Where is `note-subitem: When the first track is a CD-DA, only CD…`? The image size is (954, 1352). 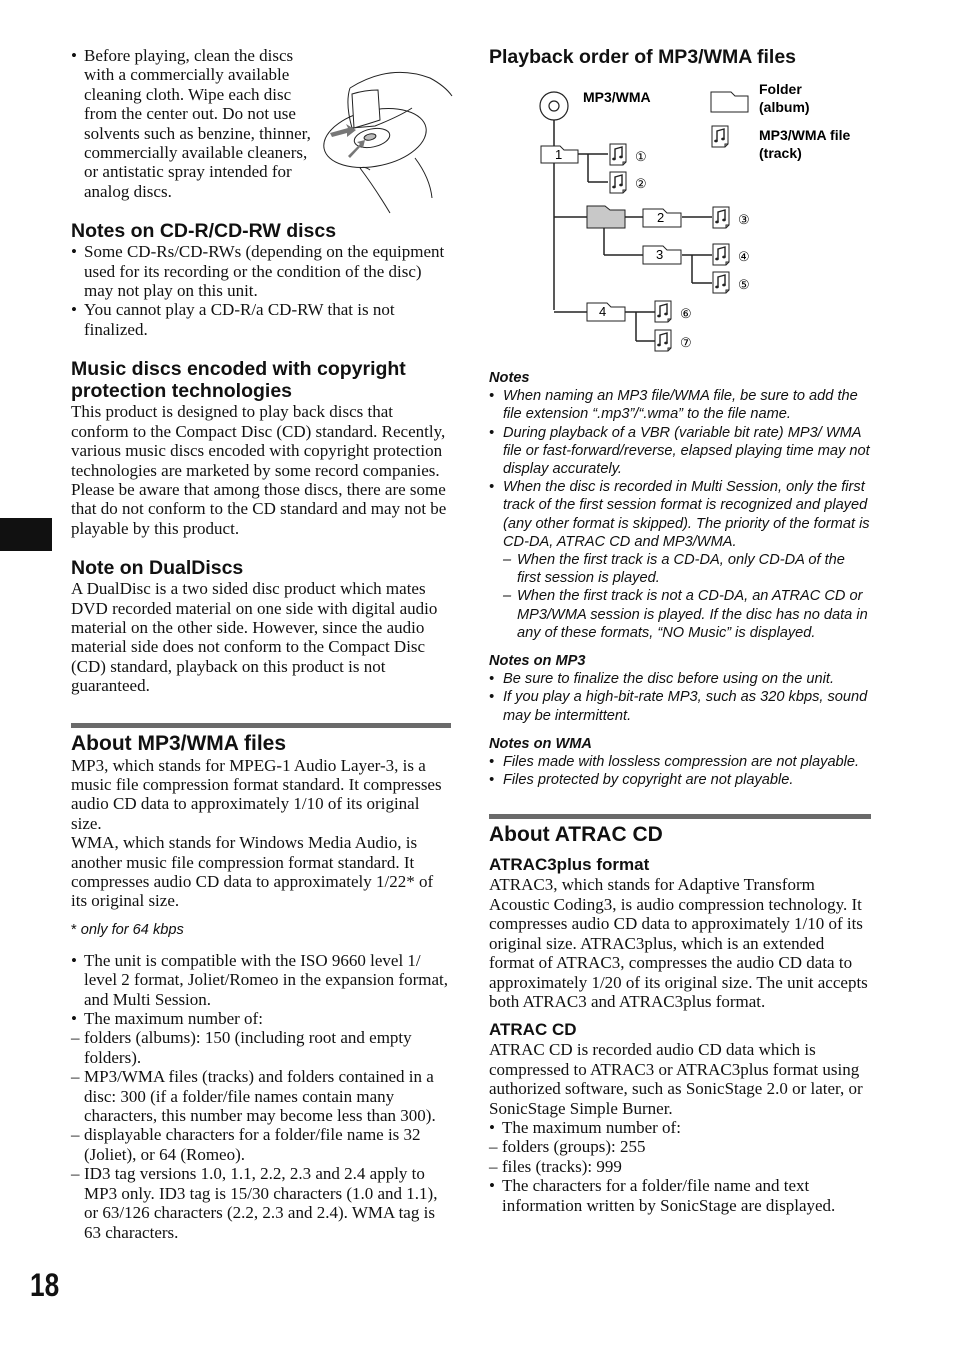
note-subitem: When the first track is a CD-DA, only CD… is located at coordinates (687, 569).